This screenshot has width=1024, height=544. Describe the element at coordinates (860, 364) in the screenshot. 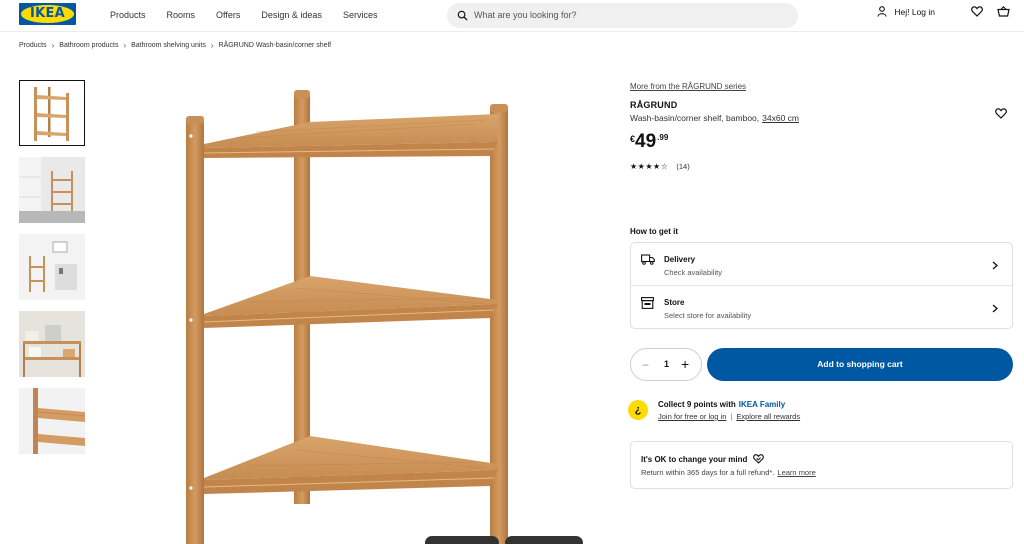

I see `add-to-cart-button: Add to shopping cart` at that location.